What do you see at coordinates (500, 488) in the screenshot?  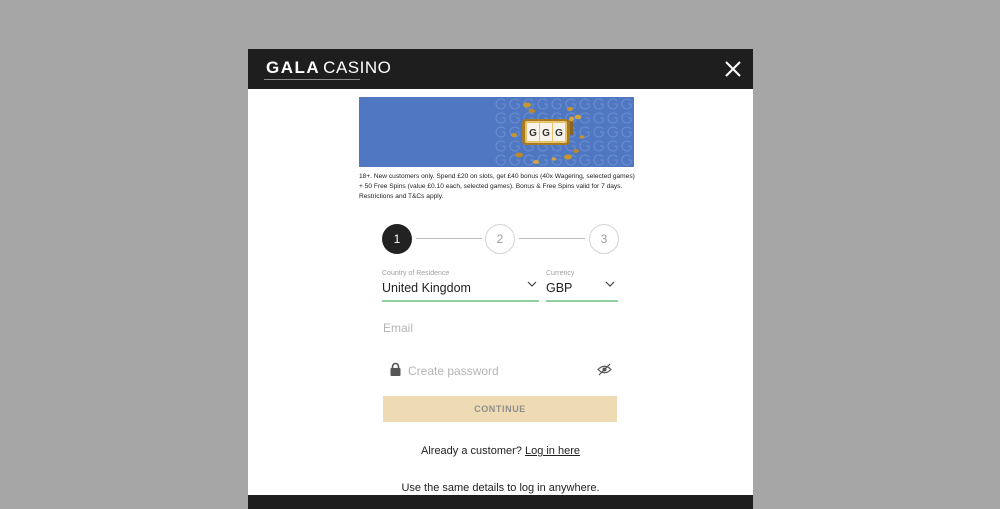 I see `same-details-text: Use the same details to log in anywhere.` at bounding box center [500, 488].